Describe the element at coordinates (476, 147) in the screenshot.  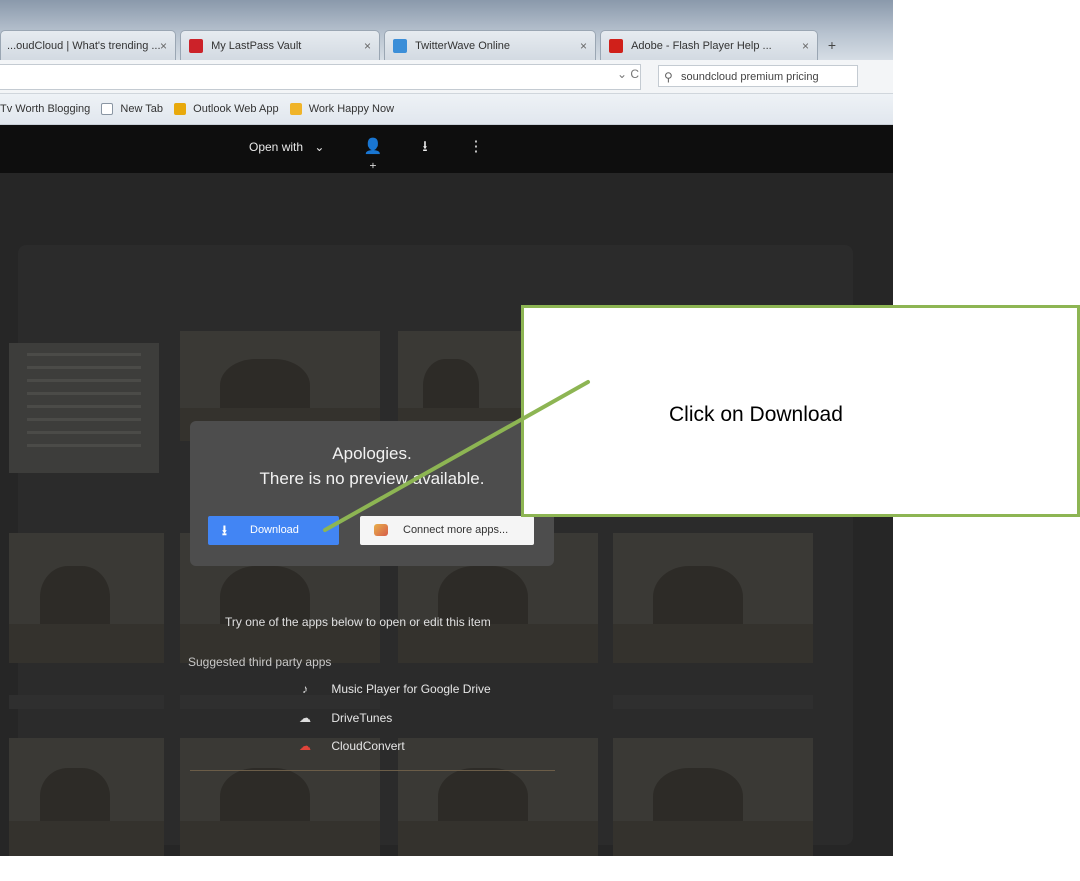
I see `more-vert-icon: ⋮` at that location.